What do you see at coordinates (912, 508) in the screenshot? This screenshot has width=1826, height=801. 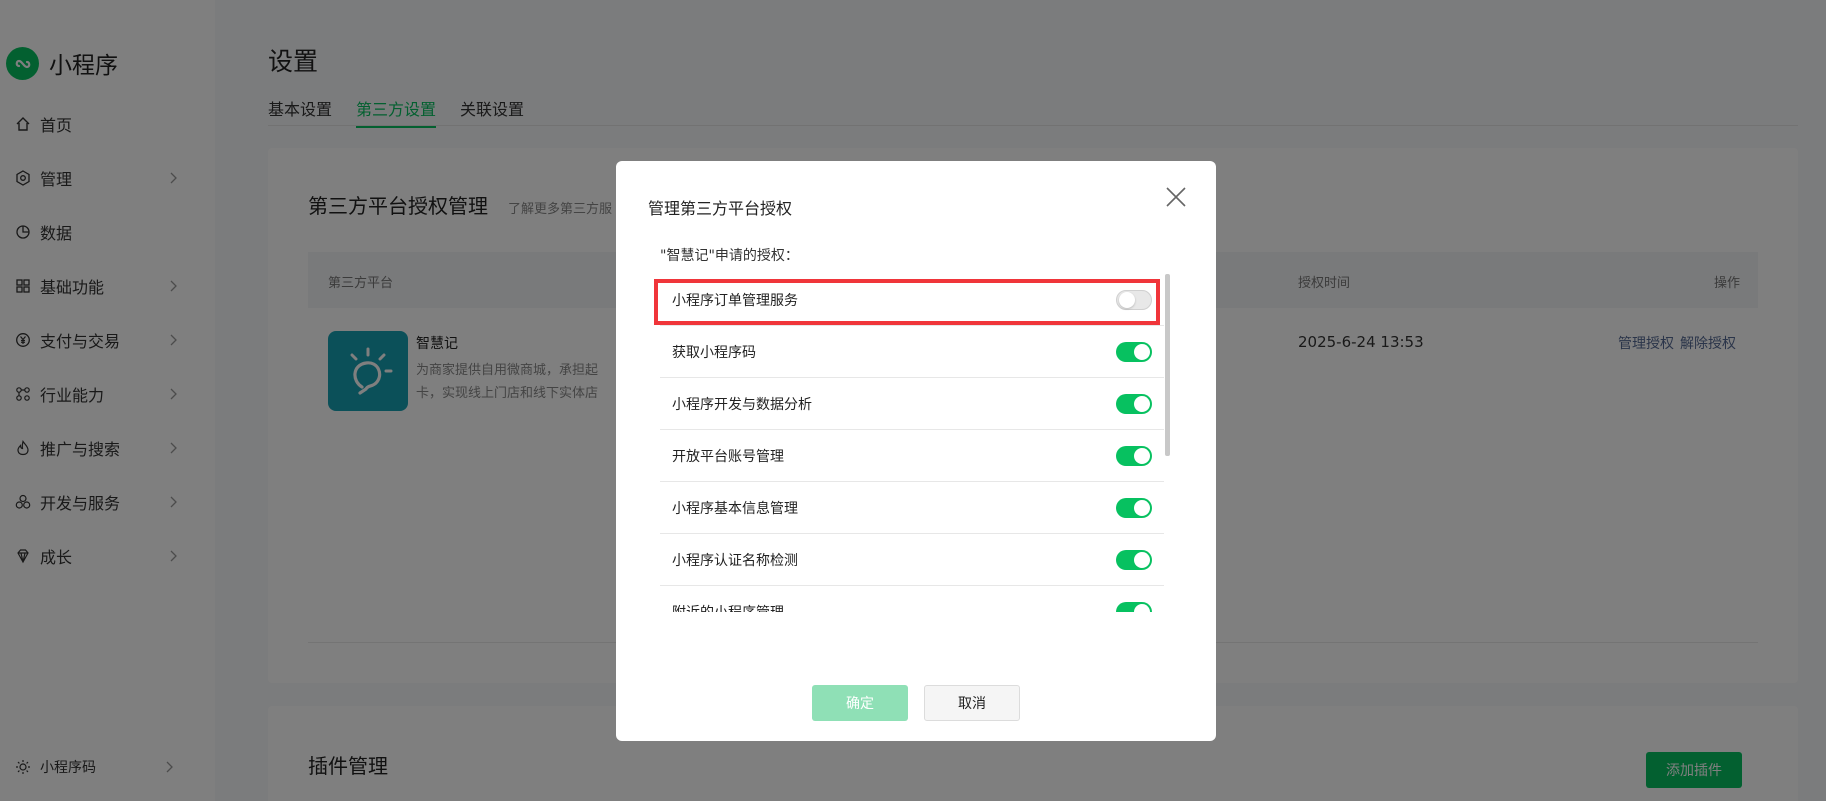 I see `permission-row: 小程序基本信息管理` at bounding box center [912, 508].